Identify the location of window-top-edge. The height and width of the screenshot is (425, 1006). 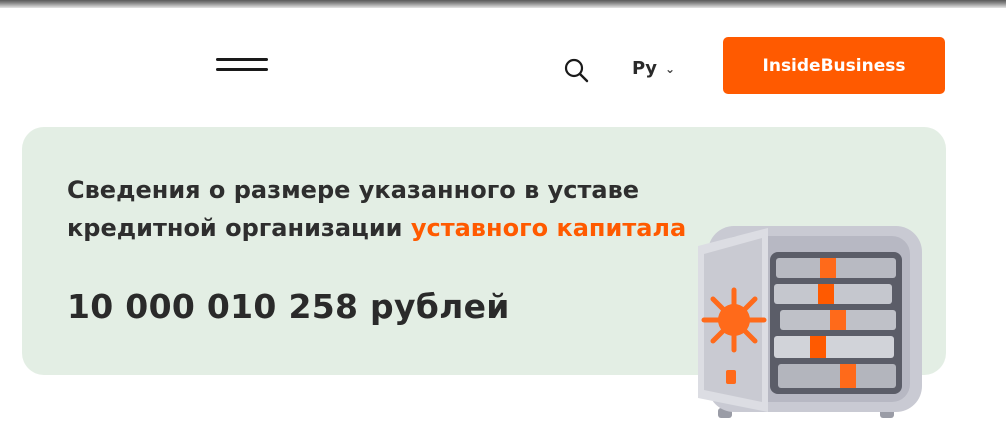
(503, 4).